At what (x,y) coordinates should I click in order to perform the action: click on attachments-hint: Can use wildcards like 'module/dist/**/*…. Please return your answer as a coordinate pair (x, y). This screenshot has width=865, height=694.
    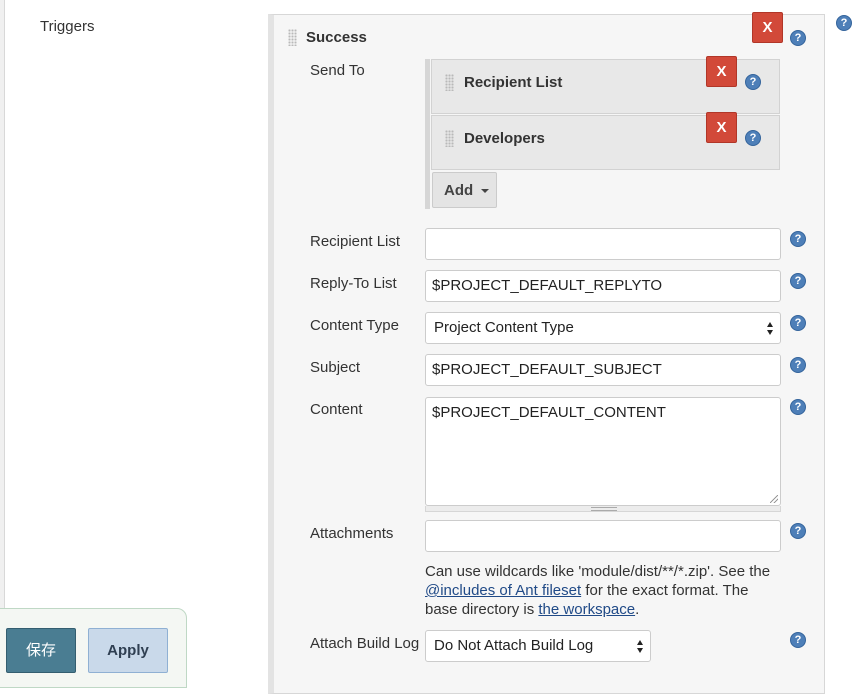
    Looking at the image, I should click on (605, 590).